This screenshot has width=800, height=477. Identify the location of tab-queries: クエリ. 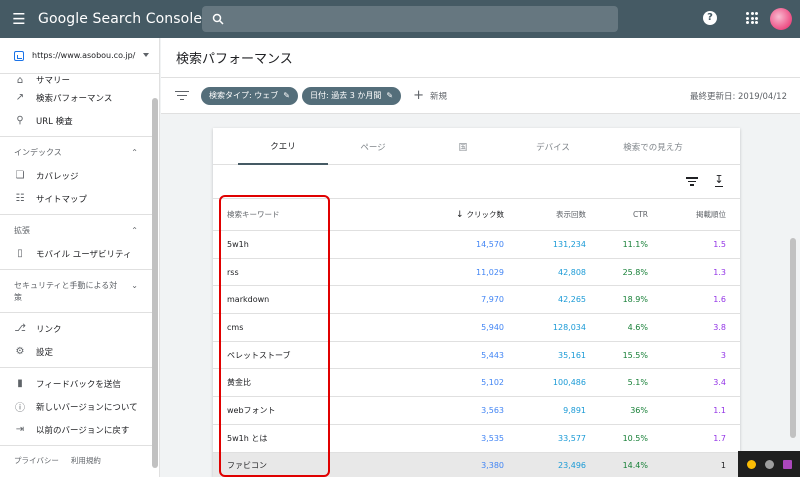
(283, 146).